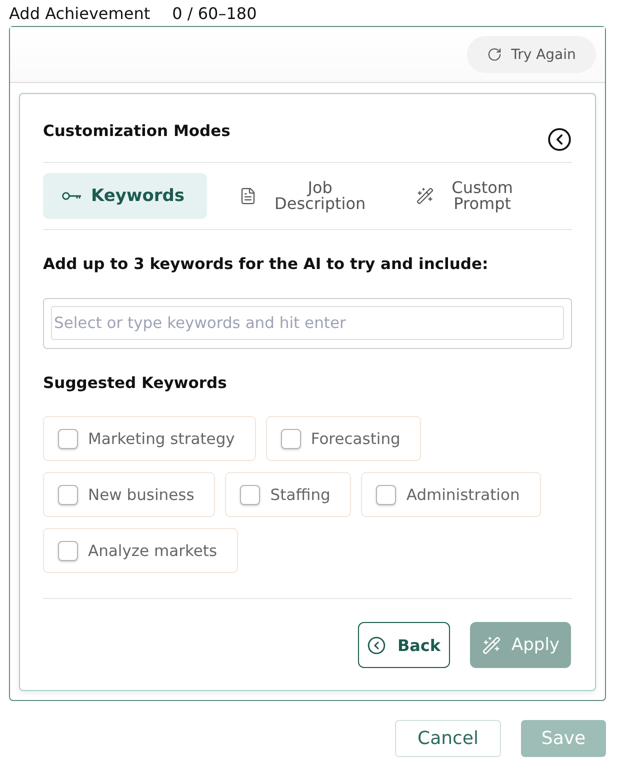 Image resolution: width=619 pixels, height=768 pixels. I want to click on key-icon, so click(72, 196).